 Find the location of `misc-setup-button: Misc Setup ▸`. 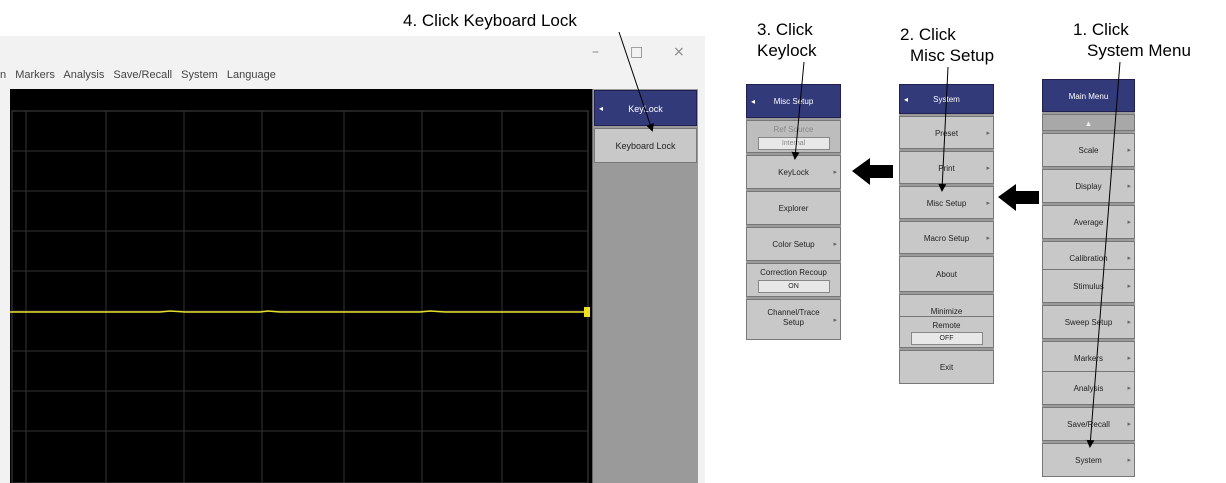

misc-setup-button: Misc Setup ▸ is located at coordinates (946, 202).